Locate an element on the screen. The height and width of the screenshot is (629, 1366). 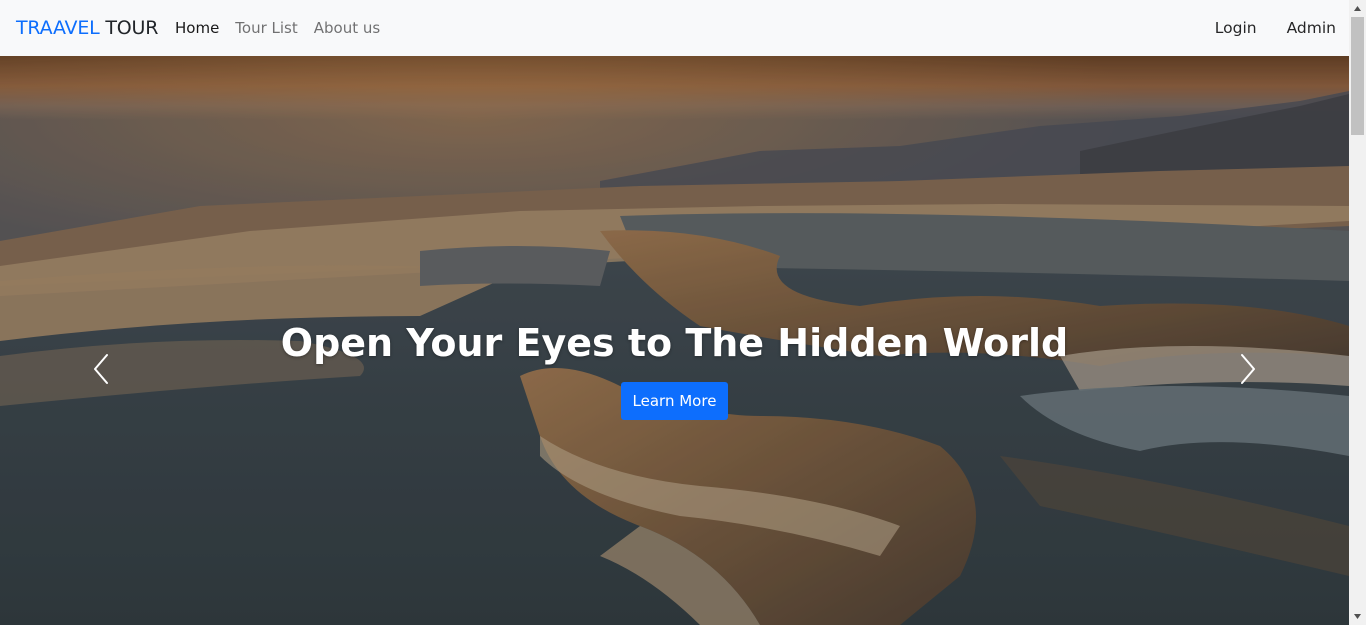
hero-title: Open Your Eyes to The Hidden World is located at coordinates (674, 343).